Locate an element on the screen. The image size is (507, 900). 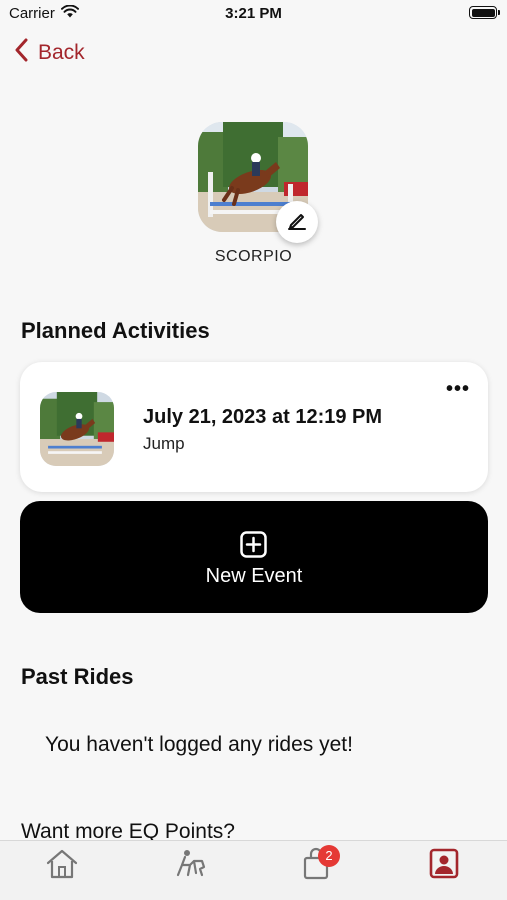
tab-profile is located at coordinates (446, 865).